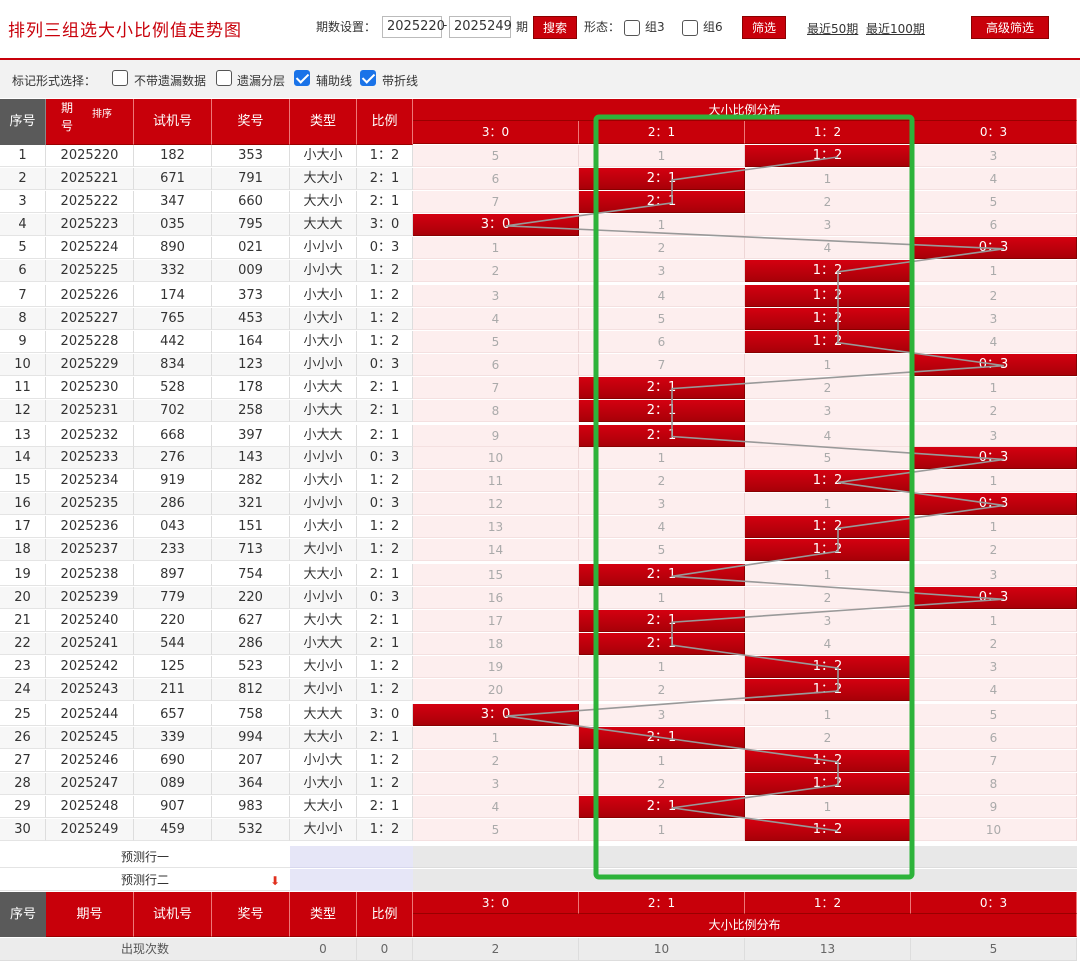 This screenshot has width=1080, height=967. I want to click on count-value: 5, so click(994, 949).